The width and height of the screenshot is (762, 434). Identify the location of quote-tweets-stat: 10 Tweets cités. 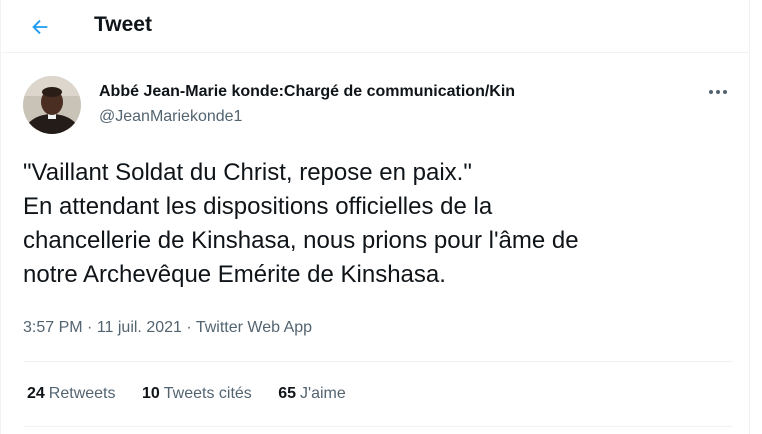
(197, 394).